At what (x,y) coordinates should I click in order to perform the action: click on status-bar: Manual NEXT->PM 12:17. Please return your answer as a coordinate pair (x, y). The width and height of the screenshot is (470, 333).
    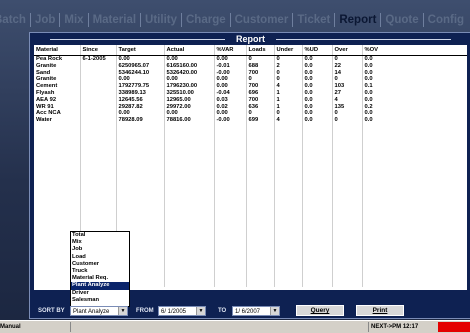
    Looking at the image, I should click on (235, 326).